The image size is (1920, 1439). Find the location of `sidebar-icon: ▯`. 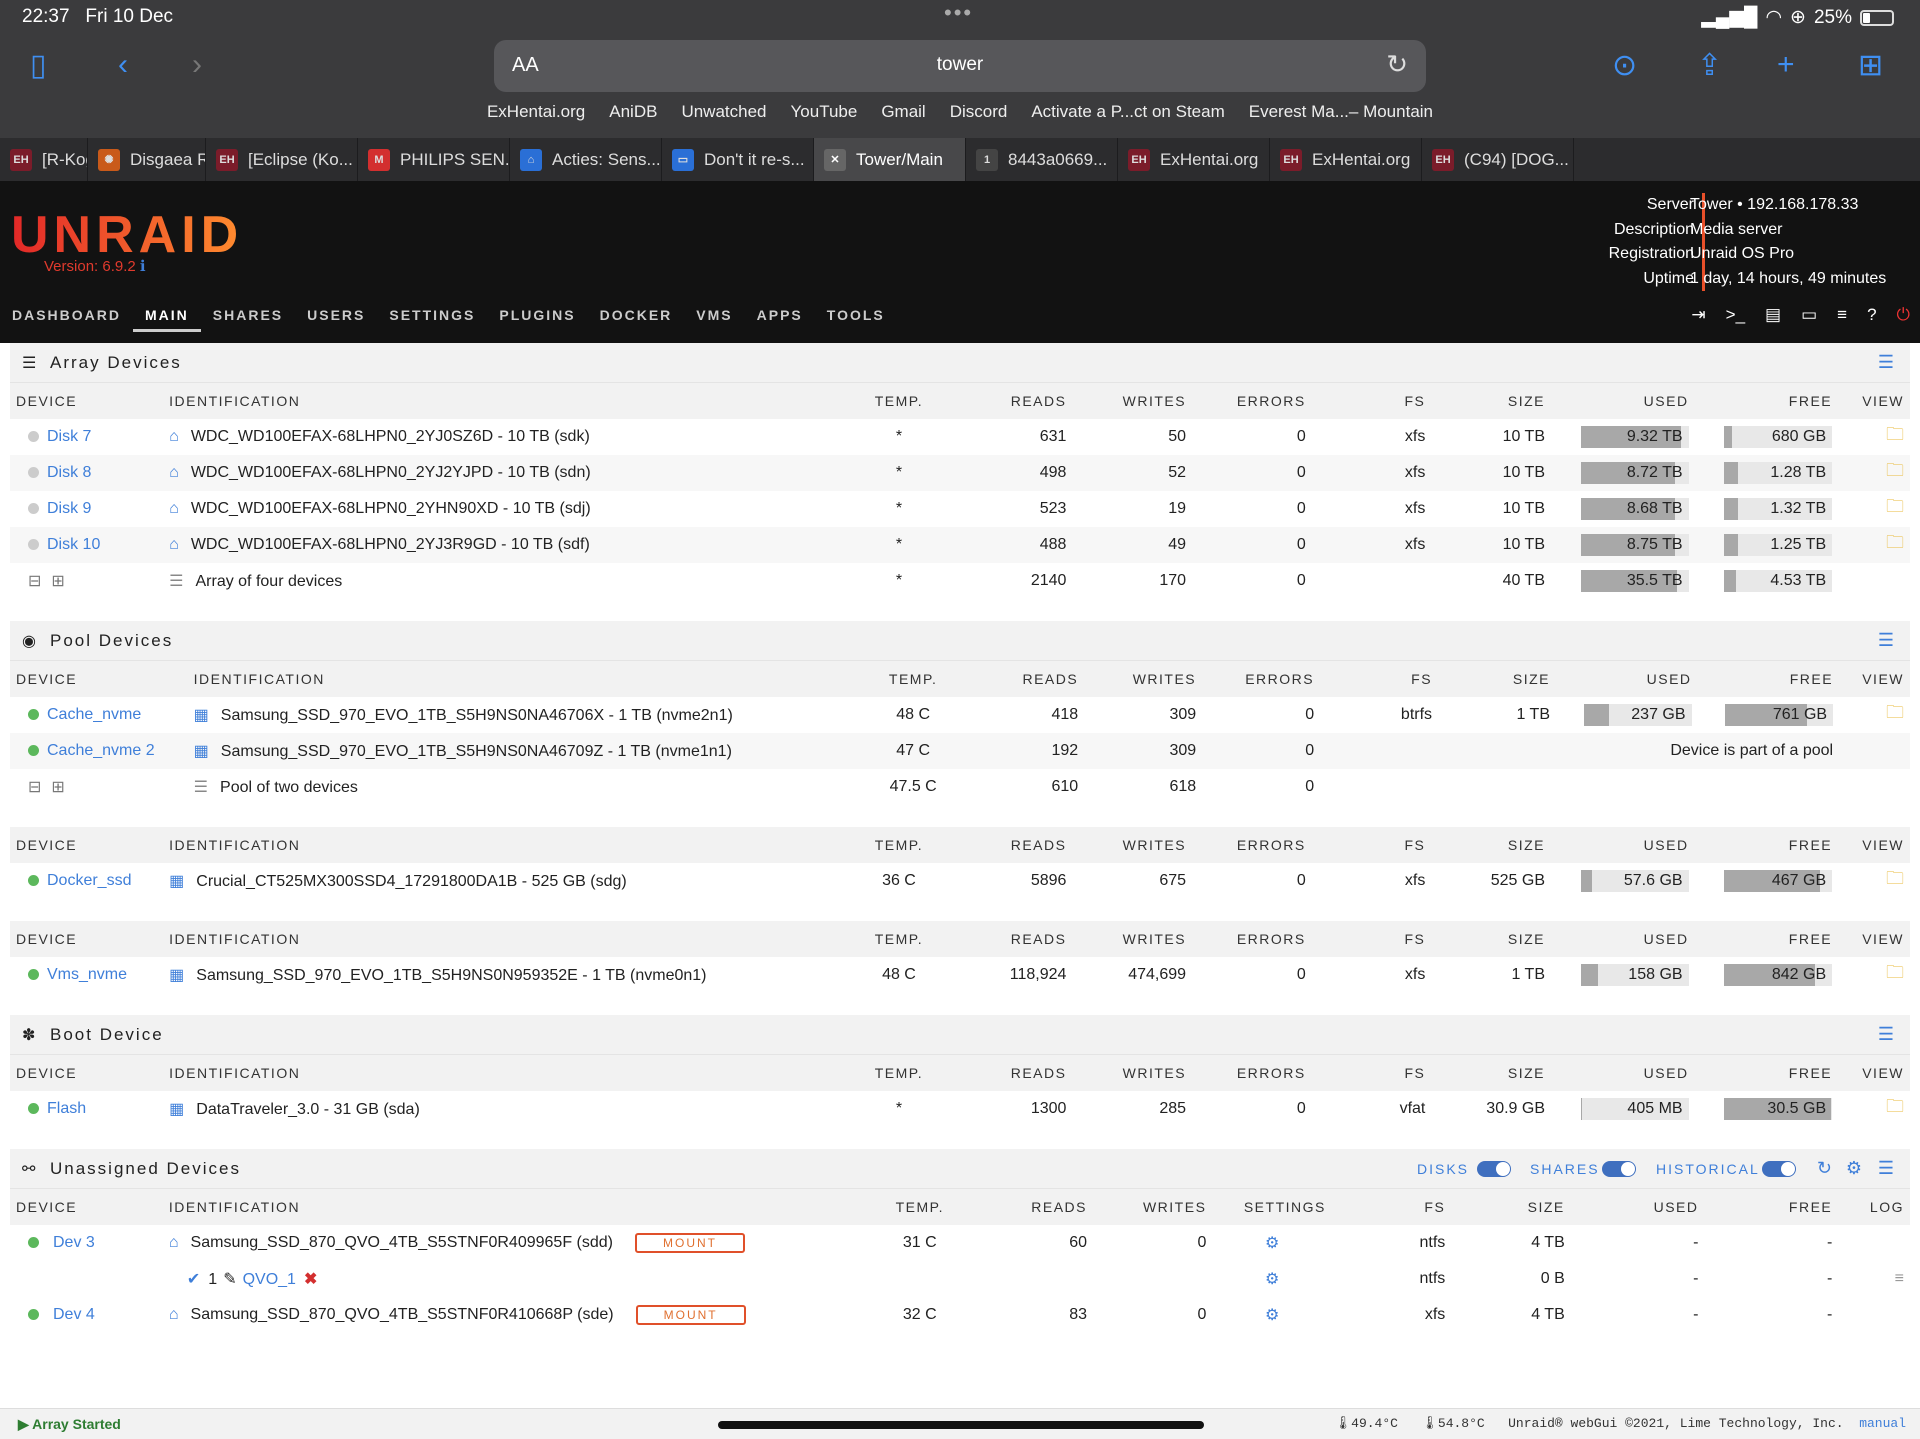

sidebar-icon: ▯ is located at coordinates (38, 65).